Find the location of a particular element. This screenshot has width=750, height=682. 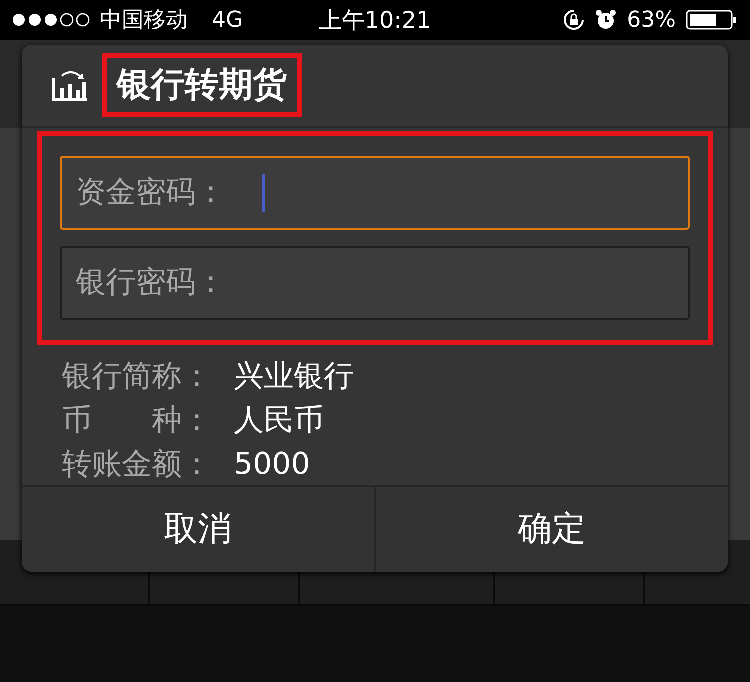

info-value: 人民币 is located at coordinates (279, 421).